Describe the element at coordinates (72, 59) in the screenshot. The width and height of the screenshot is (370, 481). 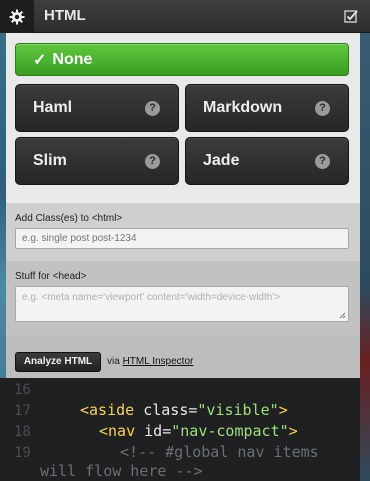
I see `none-button-label: None` at that location.